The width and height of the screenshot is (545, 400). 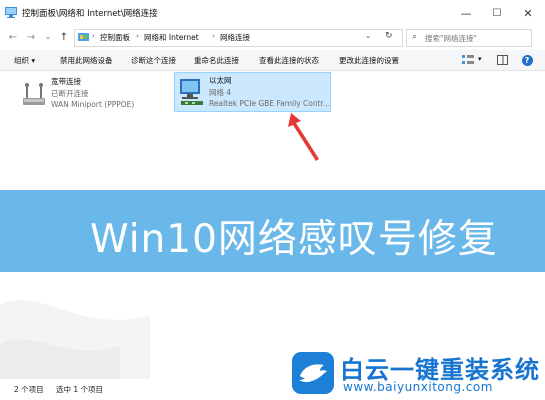 What do you see at coordinates (11, 12) in the screenshot?
I see `network-folder-icon` at bounding box center [11, 12].